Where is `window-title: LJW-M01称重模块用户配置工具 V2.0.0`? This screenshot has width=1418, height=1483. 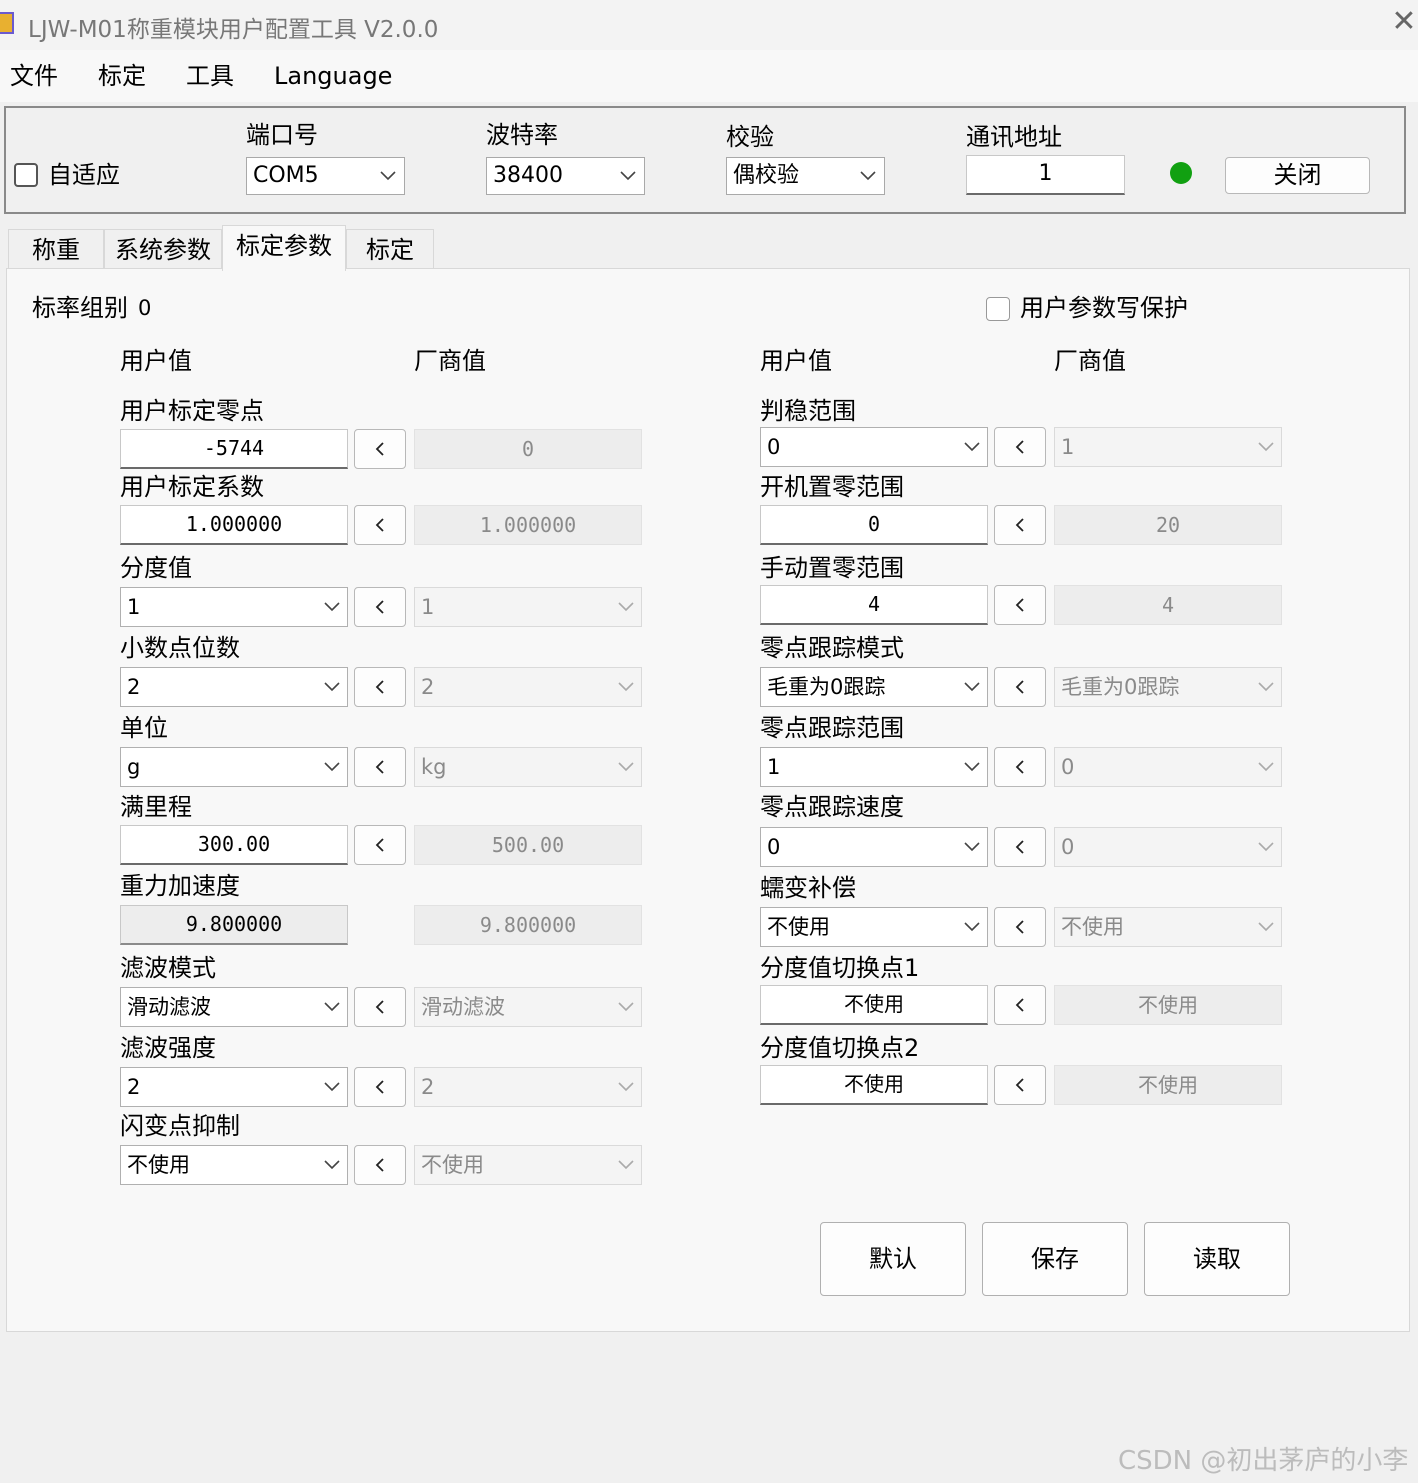 window-title: LJW-M01称重模块用户配置工具 V2.0.0 is located at coordinates (233, 30).